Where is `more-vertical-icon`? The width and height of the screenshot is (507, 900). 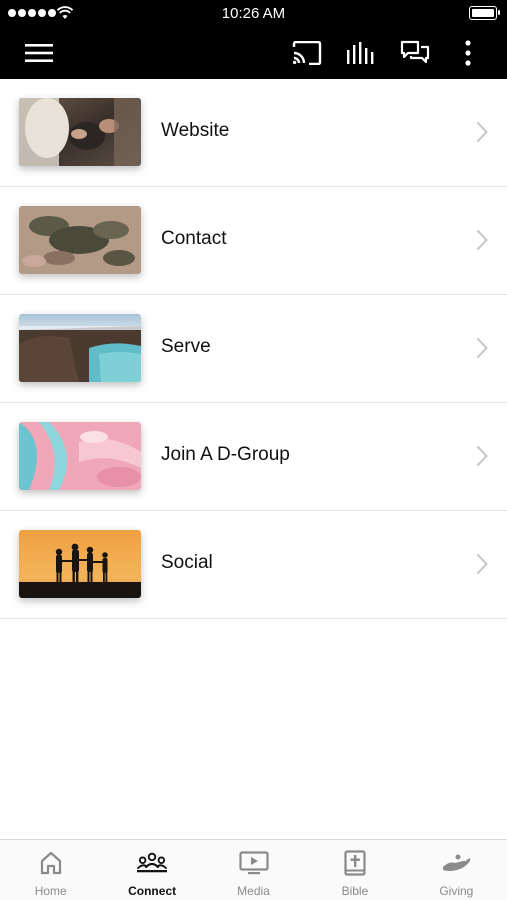 more-vertical-icon is located at coordinates (468, 53).